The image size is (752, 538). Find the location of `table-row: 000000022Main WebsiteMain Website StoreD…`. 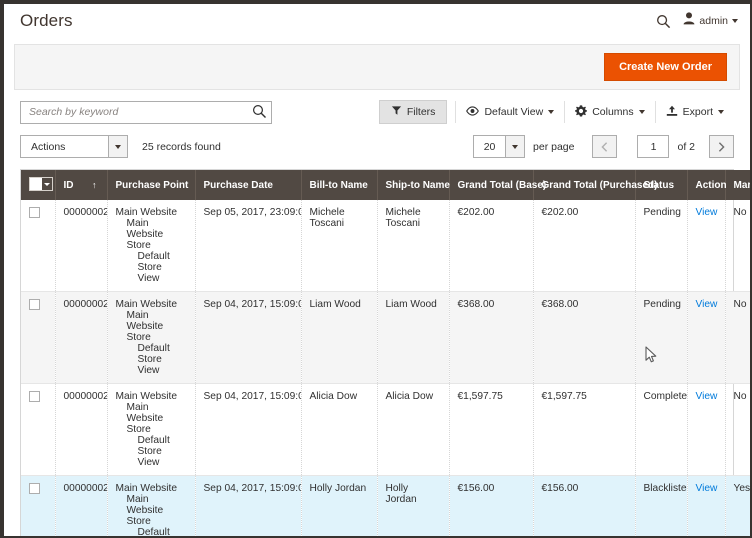

table-row: 000000022Main WebsiteMain Website StoreD… is located at coordinates (385, 506).